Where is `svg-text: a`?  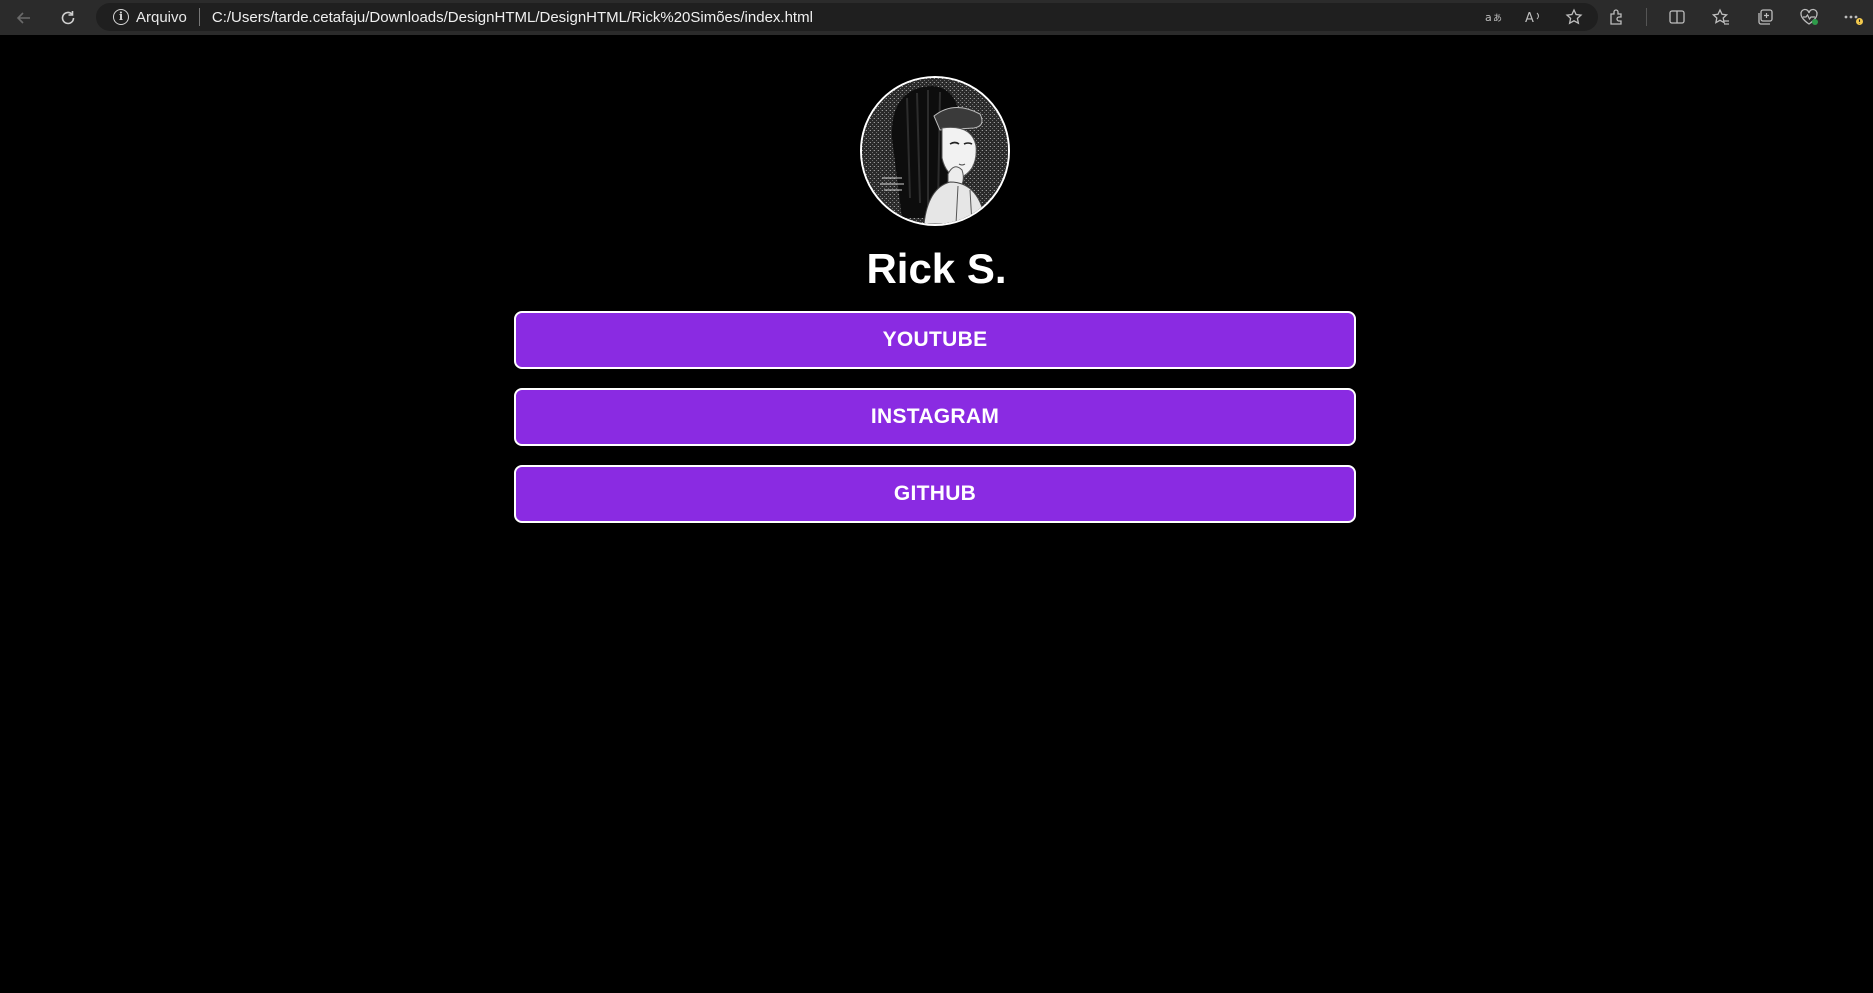
svg-text: a is located at coordinates (1488, 17).